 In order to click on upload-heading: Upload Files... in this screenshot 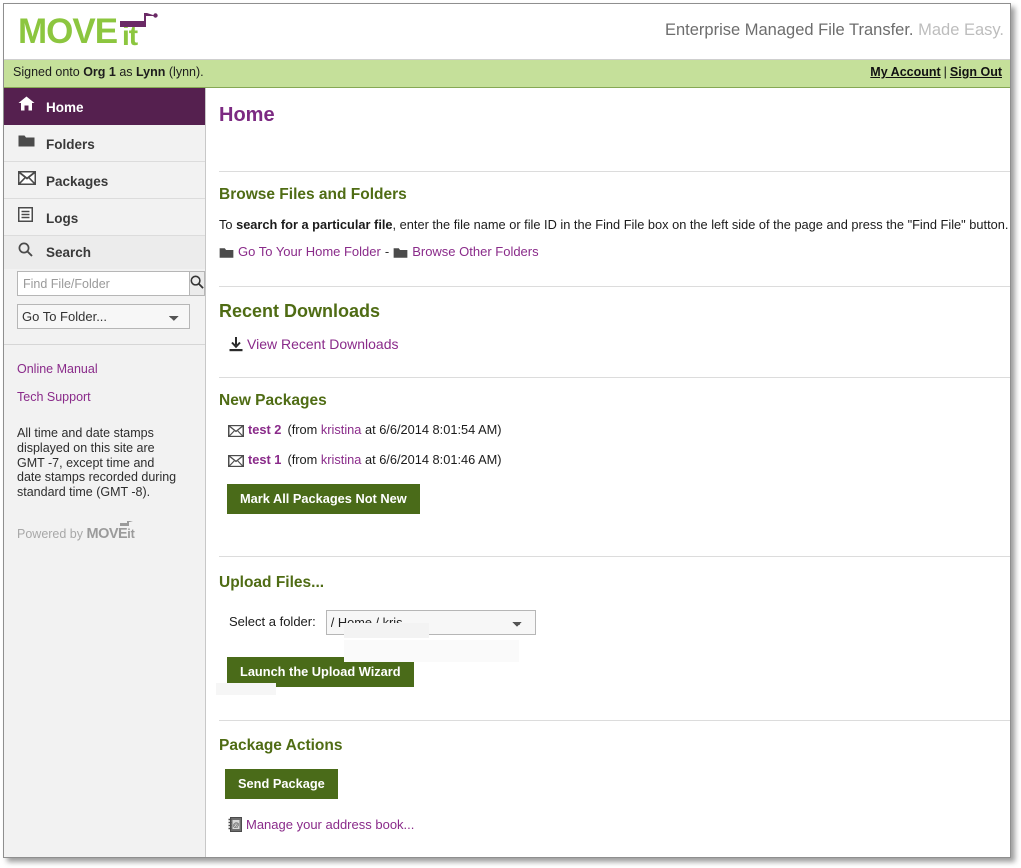, I will do `click(272, 582)`.